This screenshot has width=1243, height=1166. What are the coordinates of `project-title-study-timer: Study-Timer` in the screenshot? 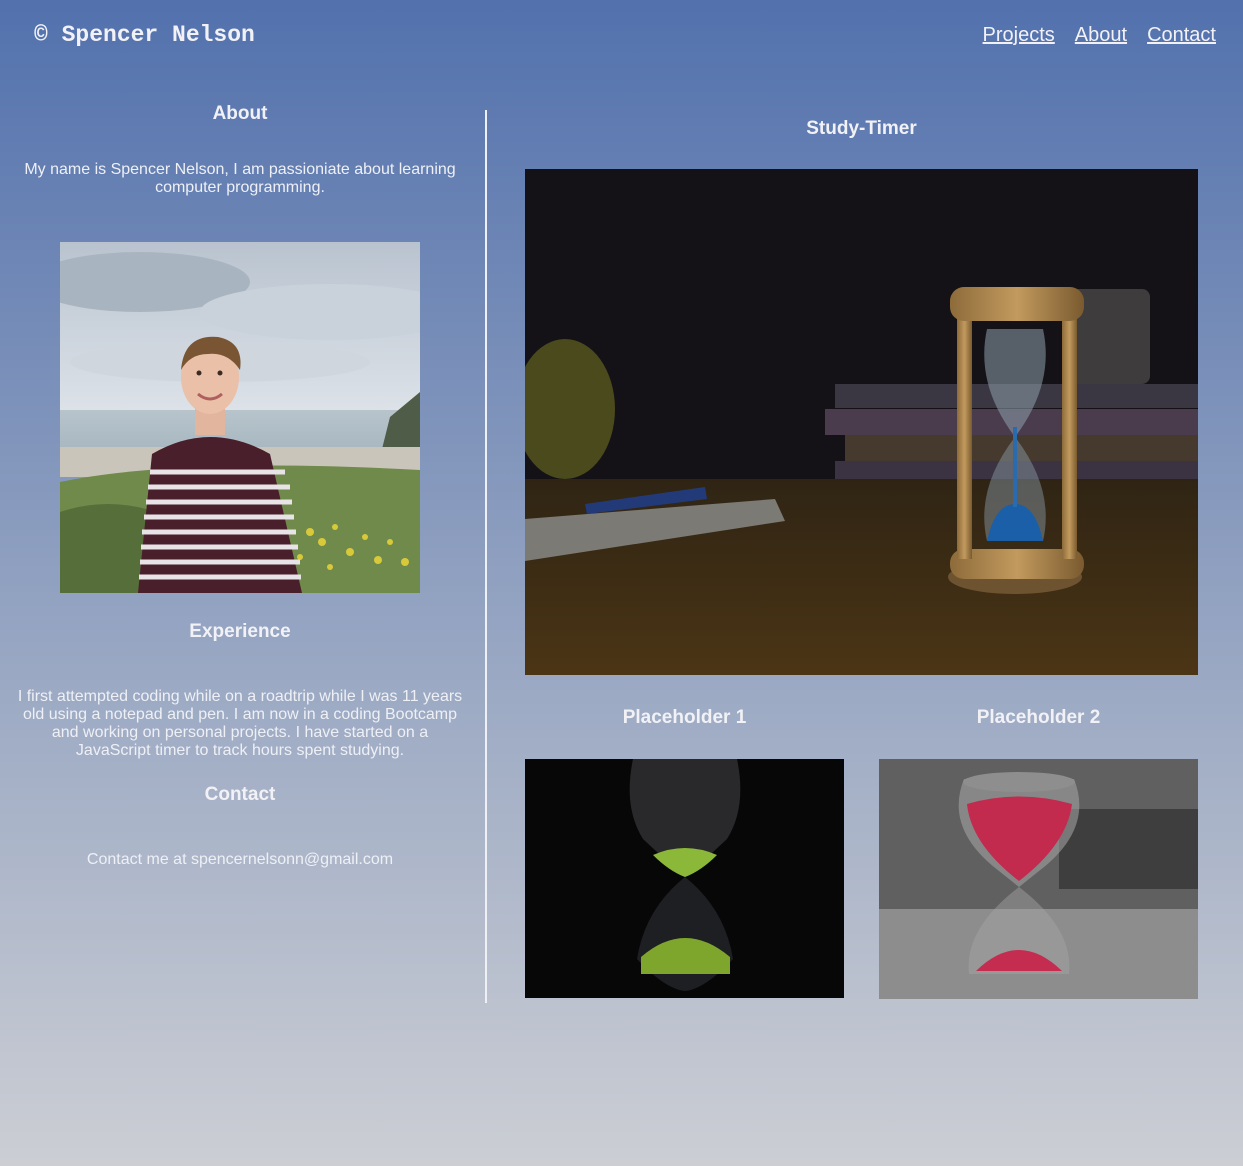 It's located at (861, 128).